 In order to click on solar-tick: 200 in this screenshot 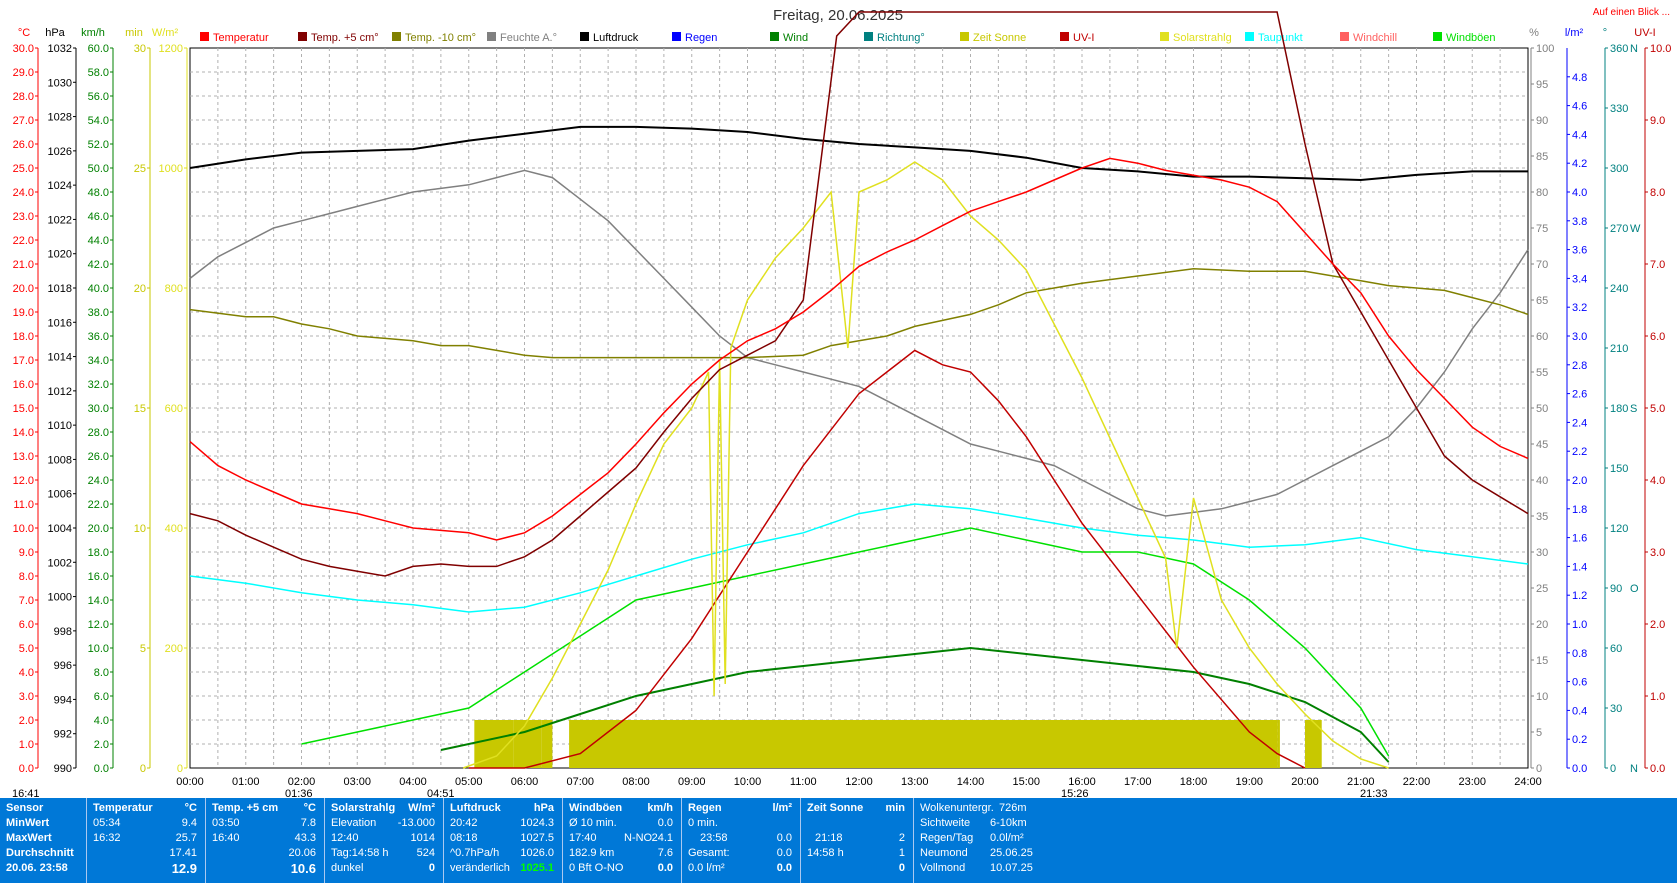, I will do `click(174, 649)`.